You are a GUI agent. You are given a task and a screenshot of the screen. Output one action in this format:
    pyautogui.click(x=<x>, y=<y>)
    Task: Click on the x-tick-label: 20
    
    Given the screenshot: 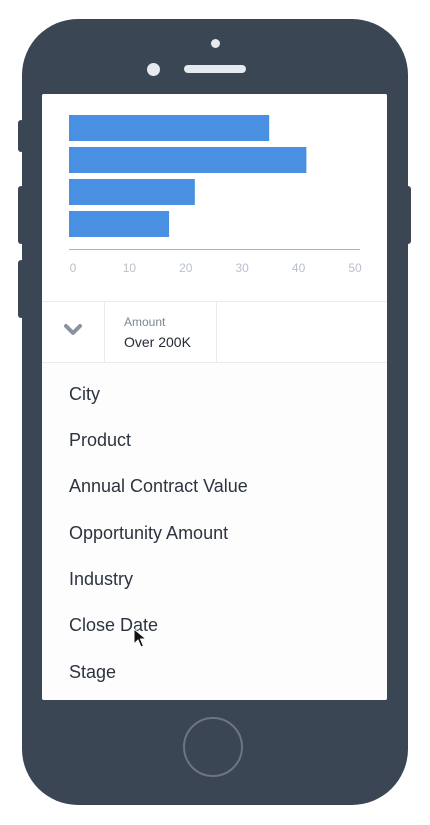 What is the action you would take?
    pyautogui.click(x=186, y=268)
    